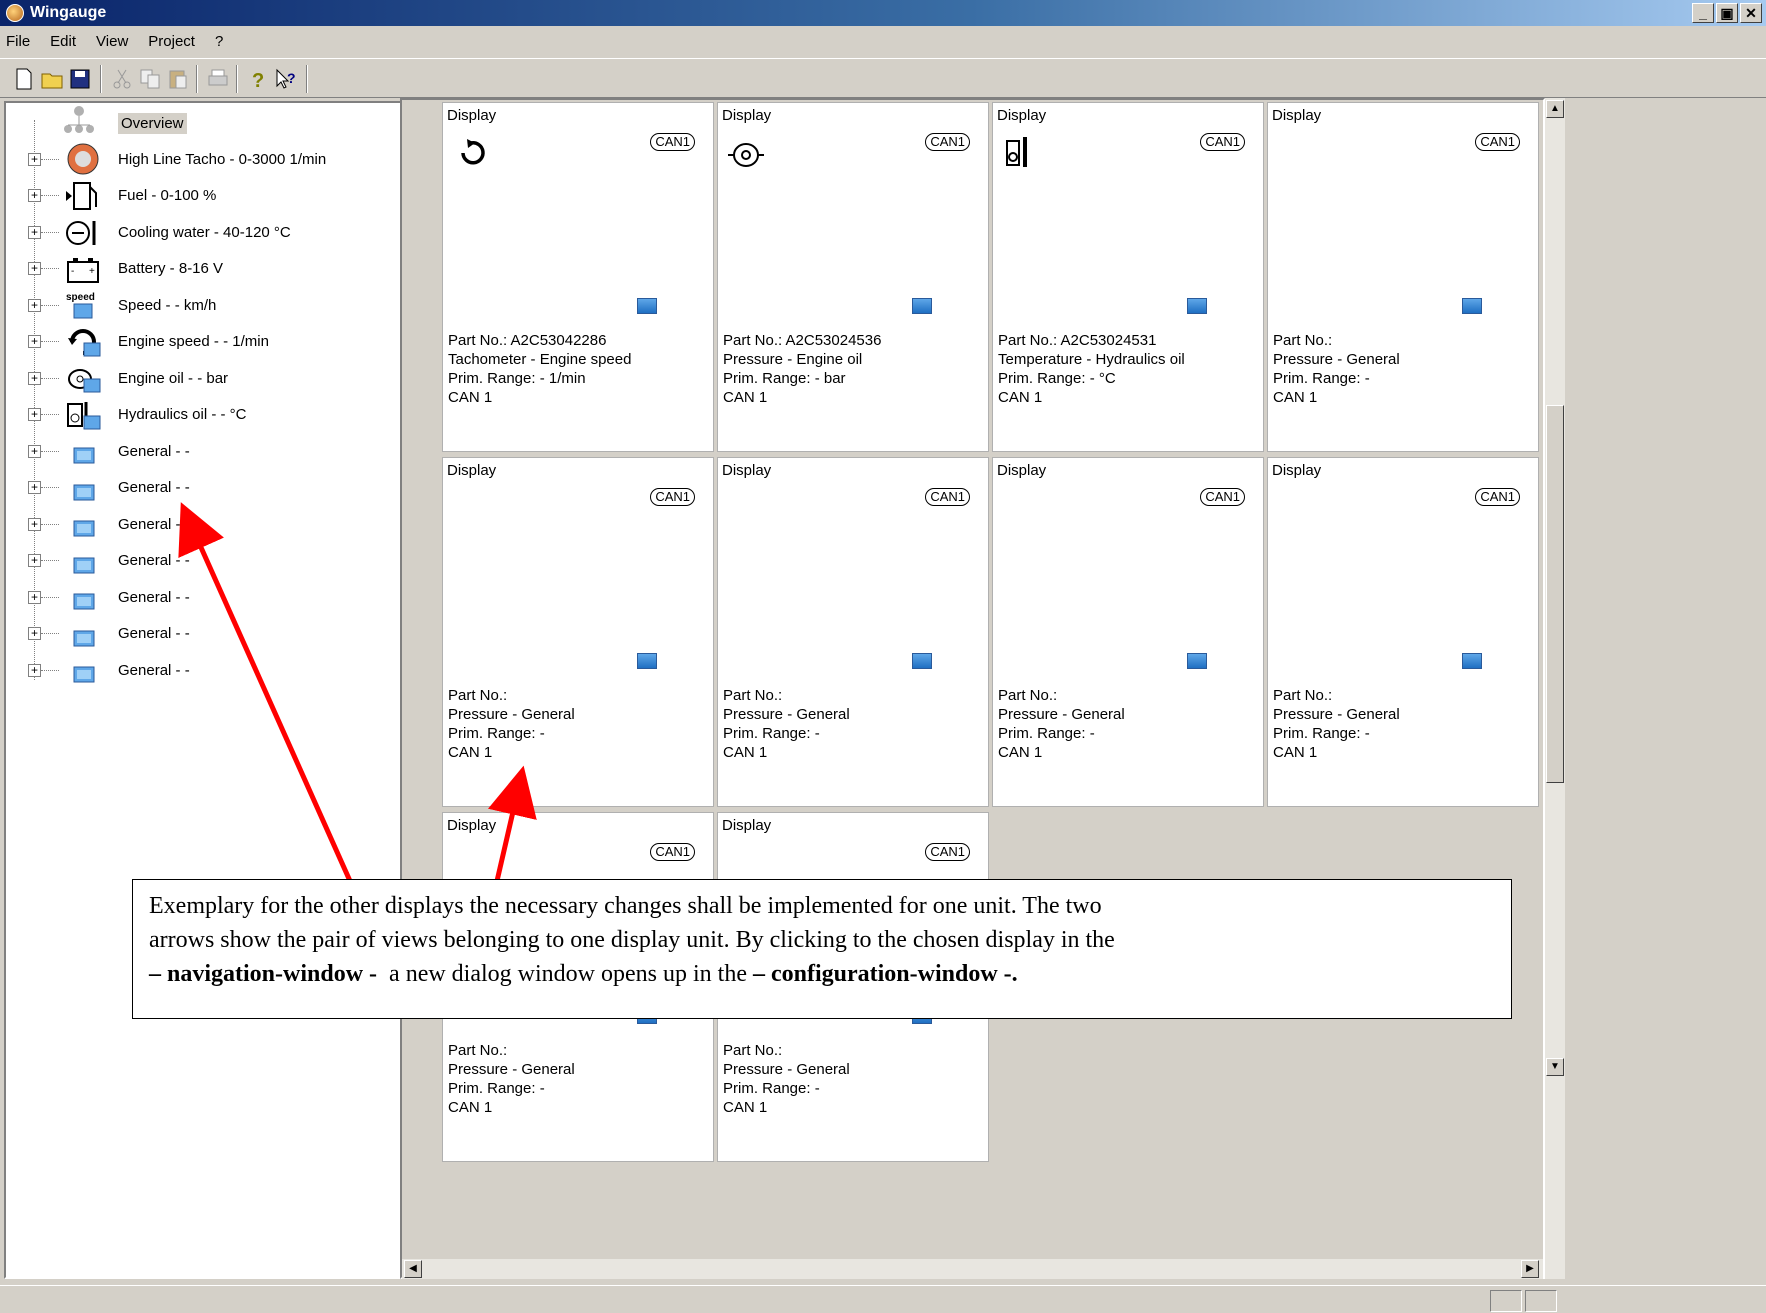 This screenshot has height=1313, width=1766. What do you see at coordinates (219, 41) in the screenshot?
I see `menu-help: ?` at bounding box center [219, 41].